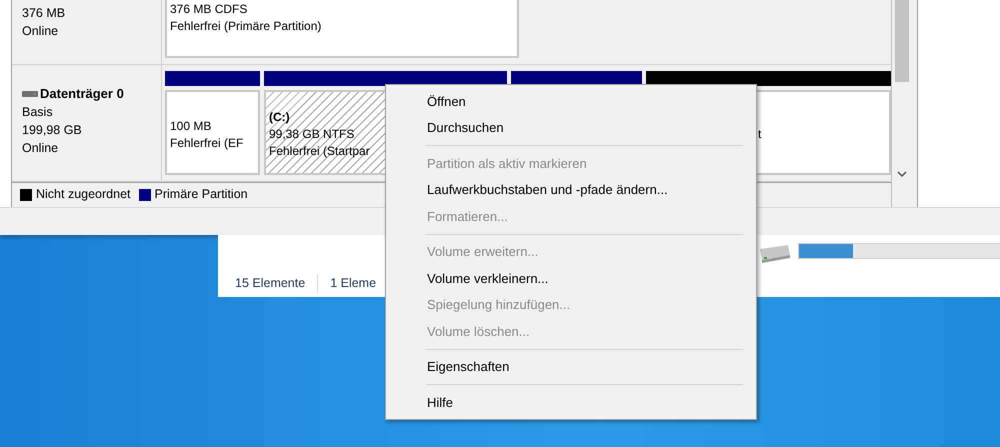 Image resolution: width=1000 pixels, height=447 pixels. Describe the element at coordinates (83, 195) in the screenshot. I see `legend-label: Nicht zugeordnet` at that location.